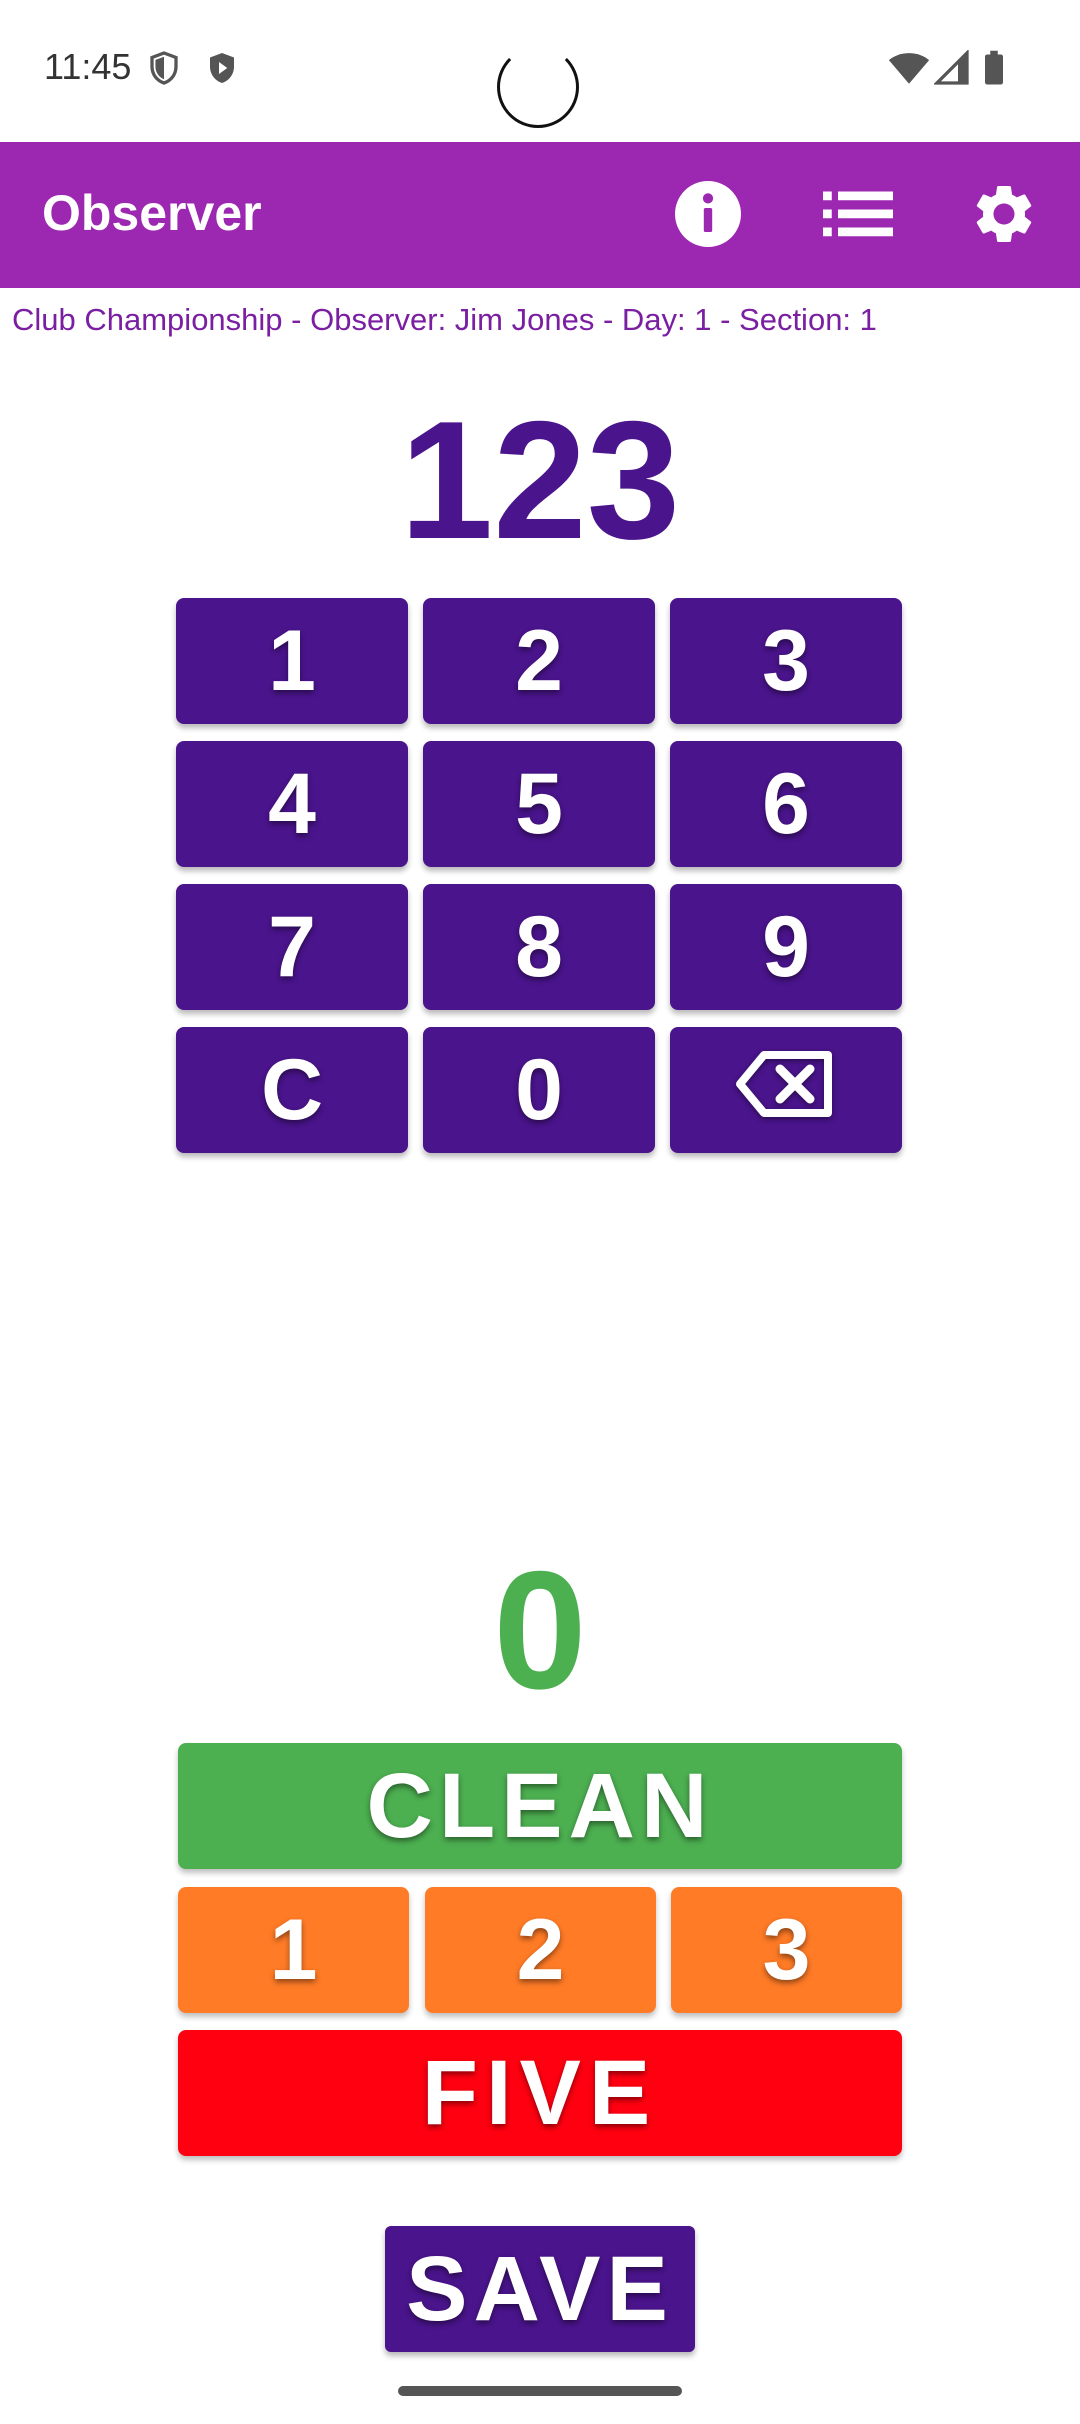  I want to click on camera-cutout, so click(538, 87).